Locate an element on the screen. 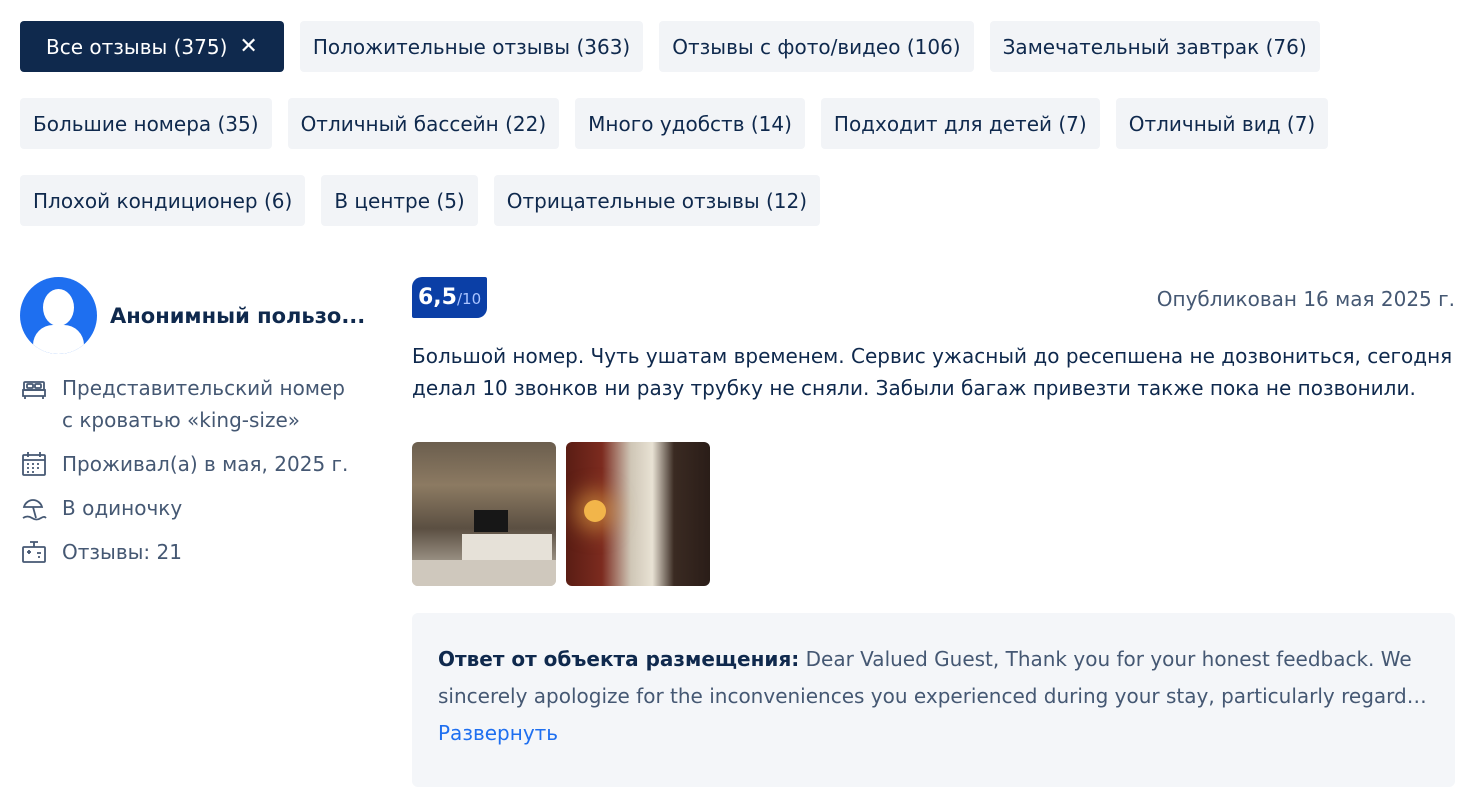 Image resolution: width=1476 pixels, height=806 pixels. filter-chip-negative: Отрицательные отзывы (12) is located at coordinates (657, 200).